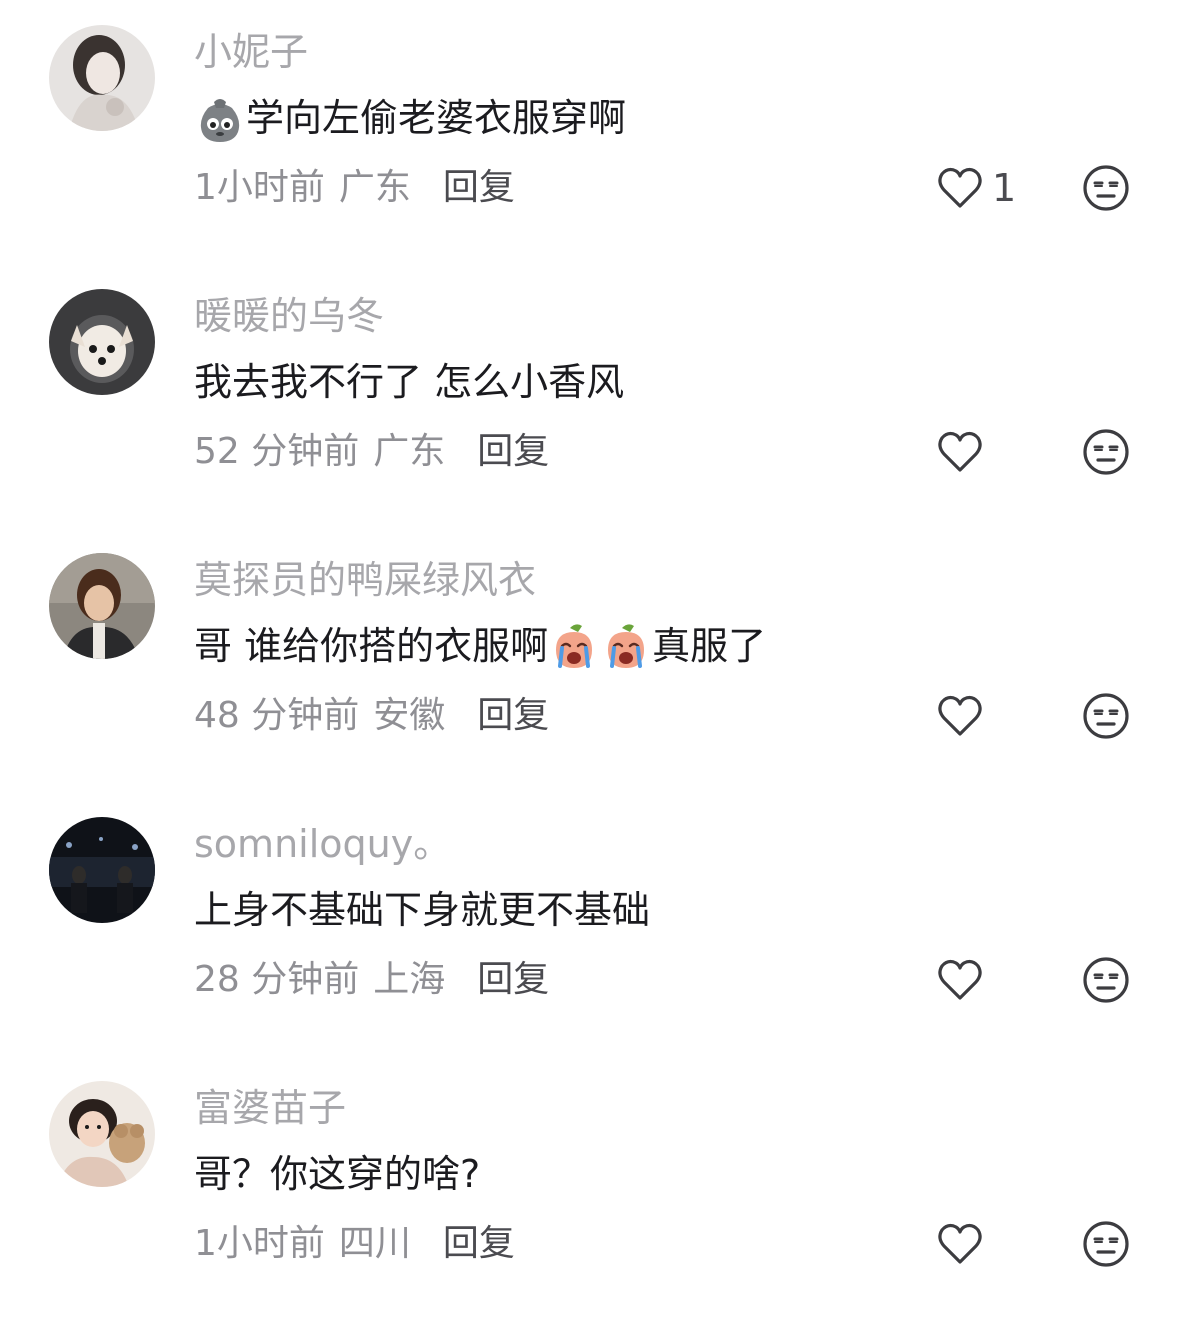  Describe the element at coordinates (1004, 188) in the screenshot. I see `like-count: 1` at that location.